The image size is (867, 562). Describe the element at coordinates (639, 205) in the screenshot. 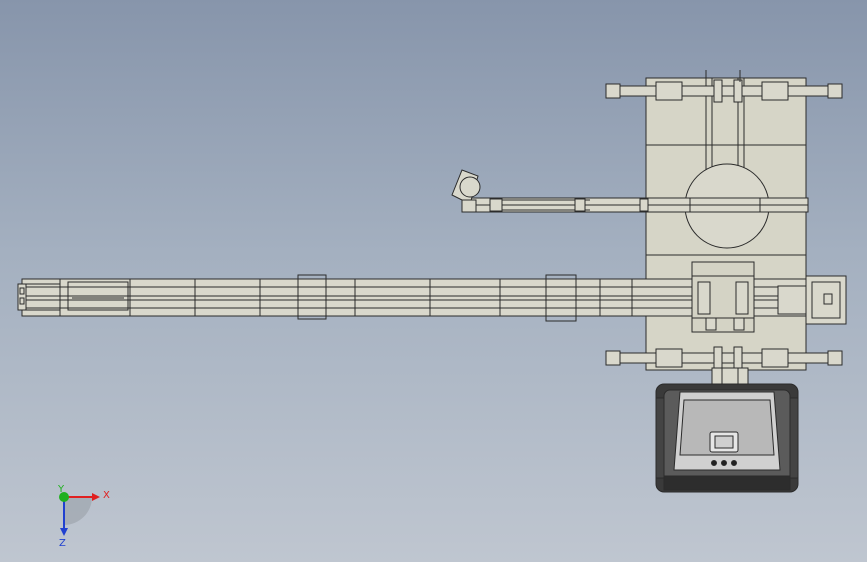

I see `upper-jib` at that location.